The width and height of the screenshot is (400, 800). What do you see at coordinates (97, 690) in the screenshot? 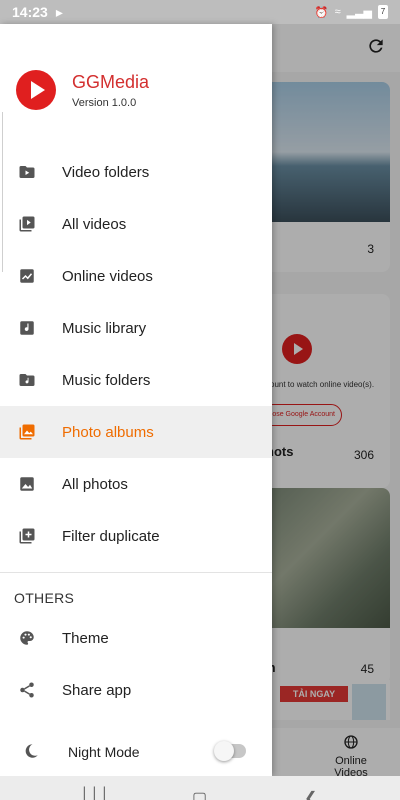
I see `menu-item-label: Share app` at bounding box center [97, 690].